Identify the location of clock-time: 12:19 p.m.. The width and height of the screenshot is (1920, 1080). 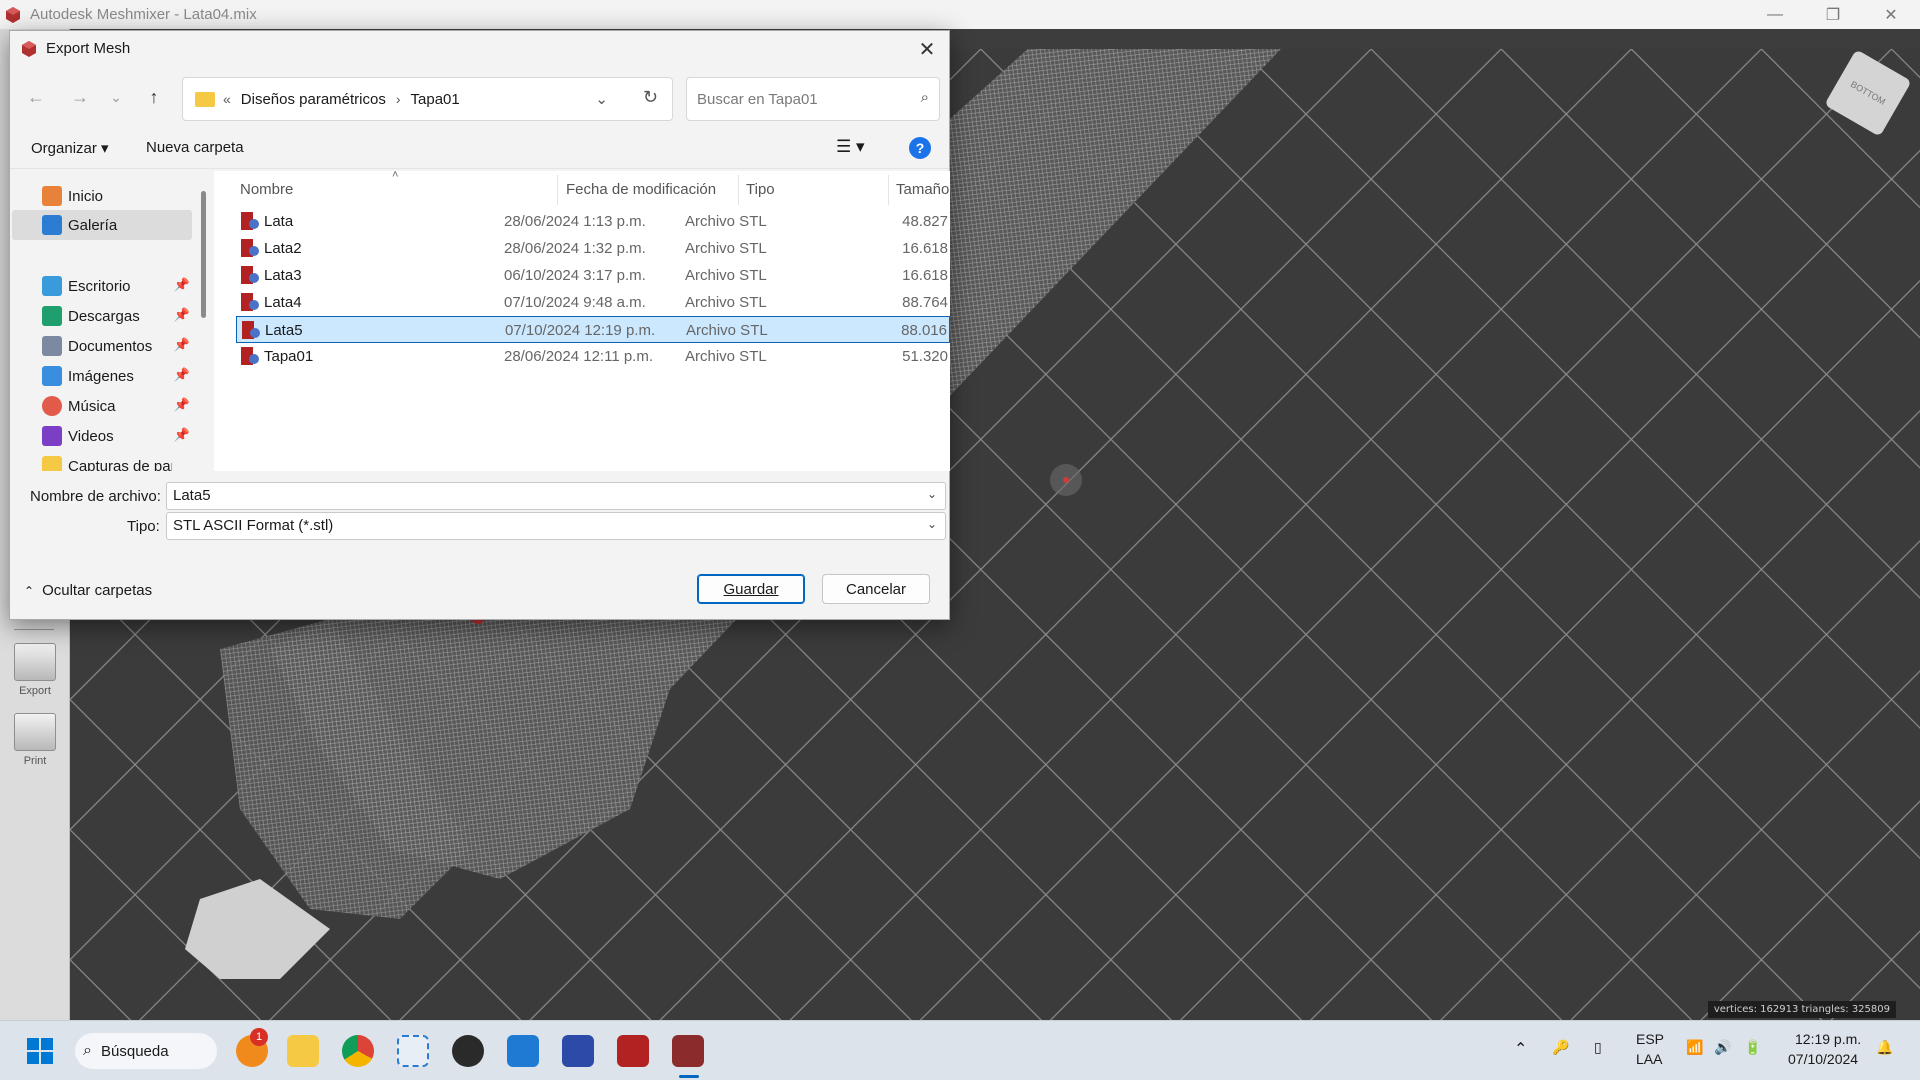
(1828, 1039).